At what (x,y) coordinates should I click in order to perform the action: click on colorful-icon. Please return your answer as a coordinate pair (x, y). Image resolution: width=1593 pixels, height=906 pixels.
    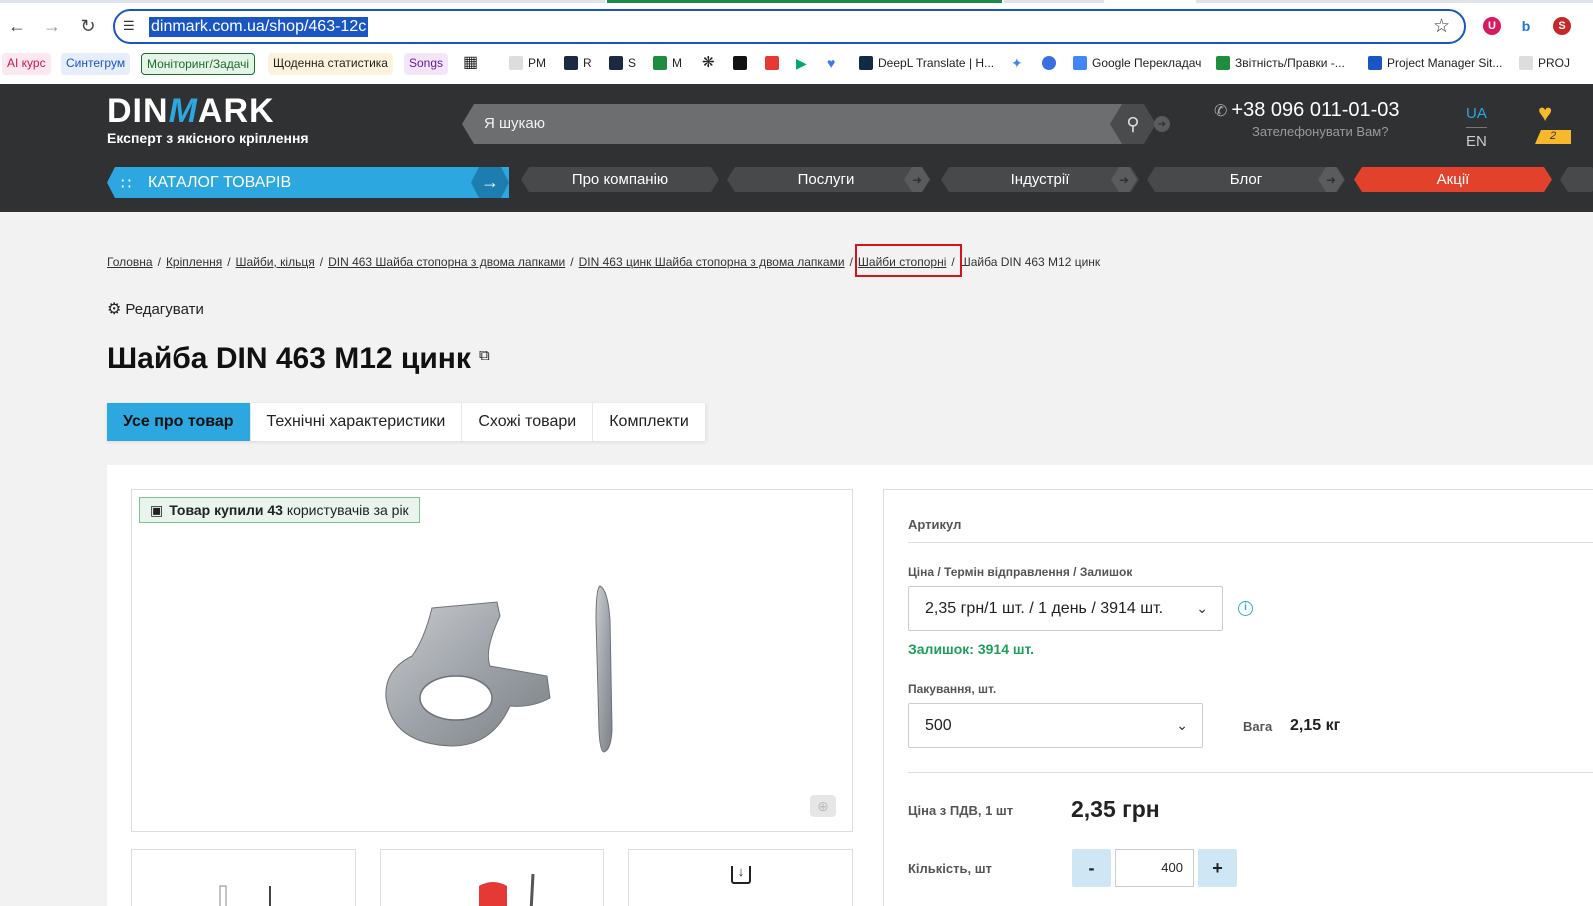
    Looking at the image, I should click on (772, 63).